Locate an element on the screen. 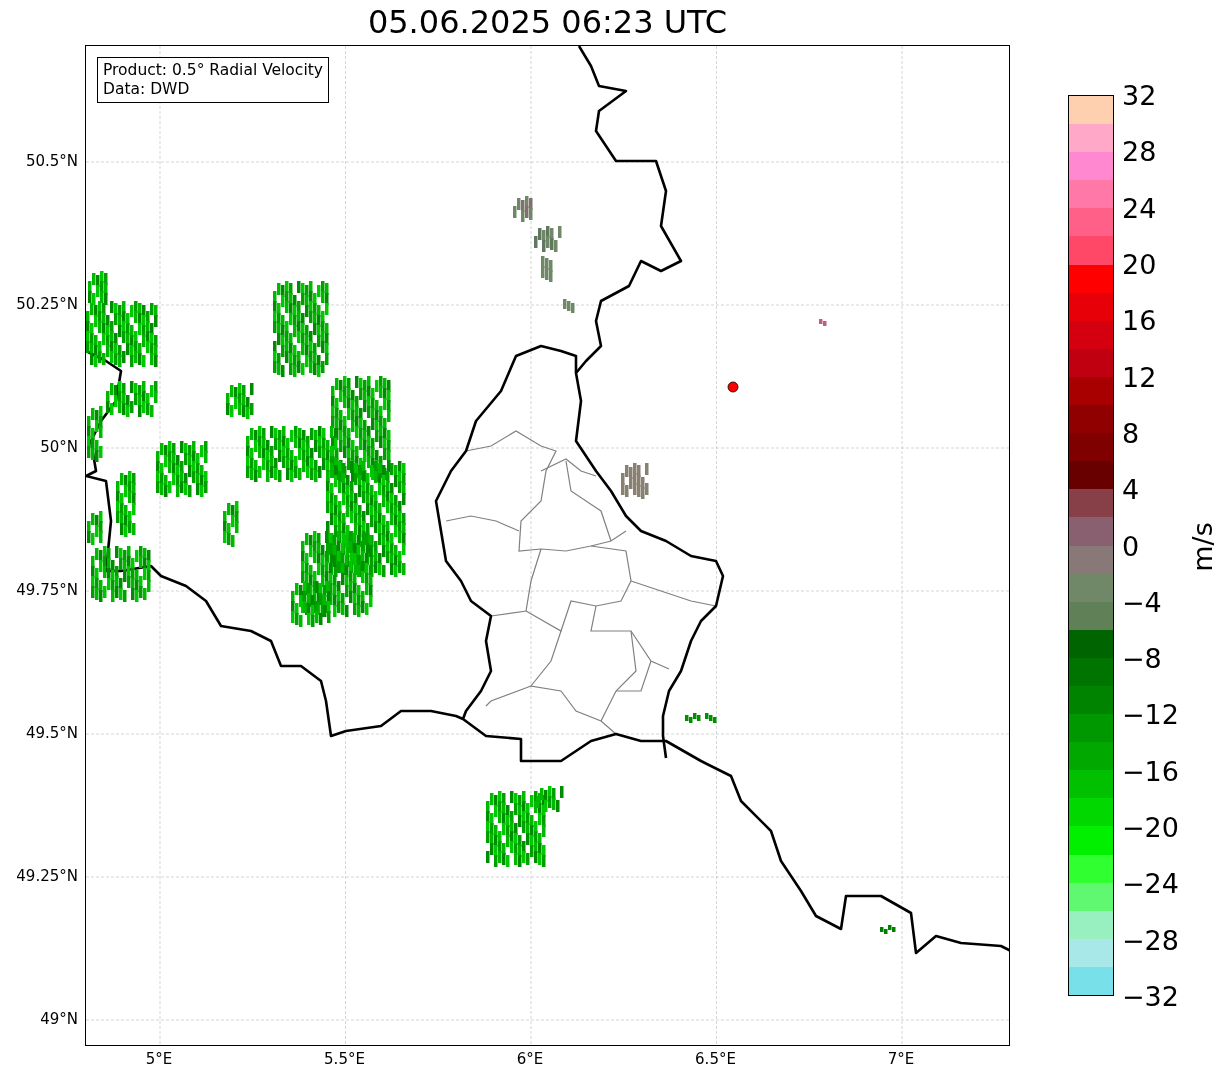 The image size is (1225, 1081). colorbar-tick-label: 24 is located at coordinates (1139, 208).